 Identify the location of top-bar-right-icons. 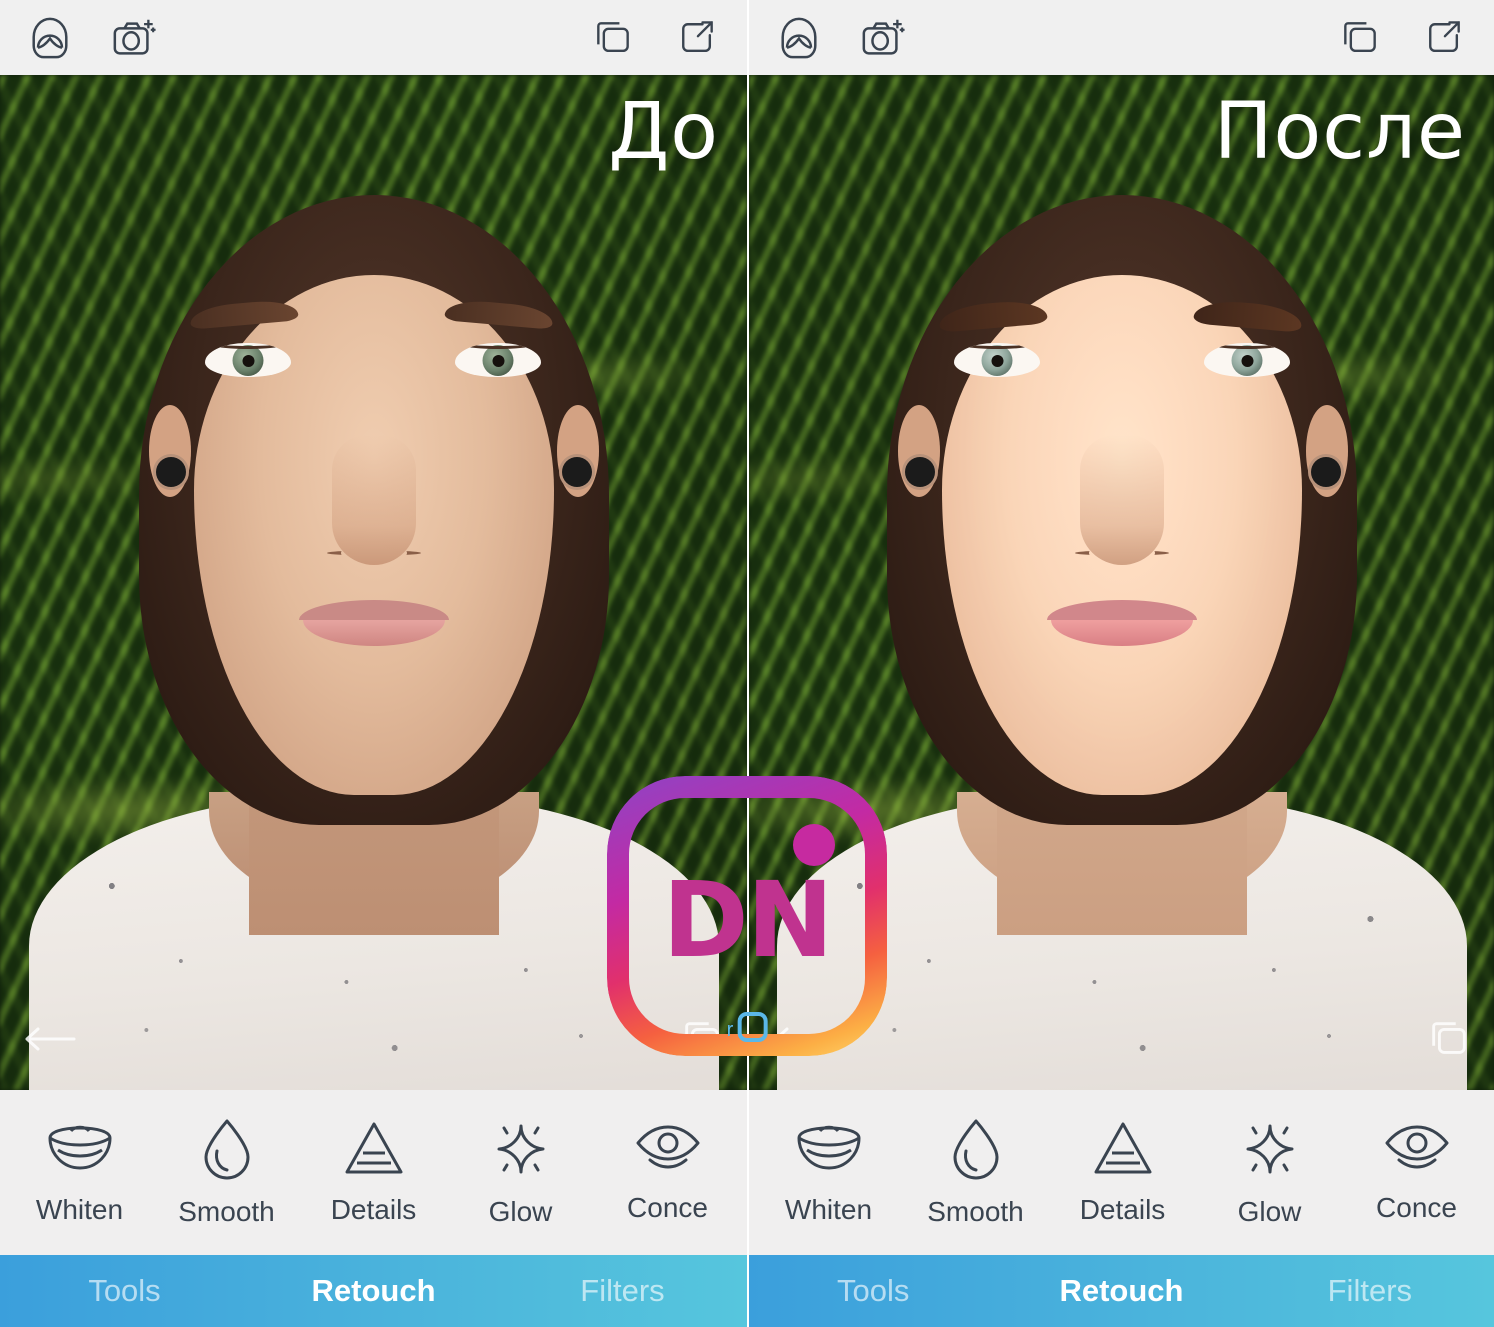
(655, 38).